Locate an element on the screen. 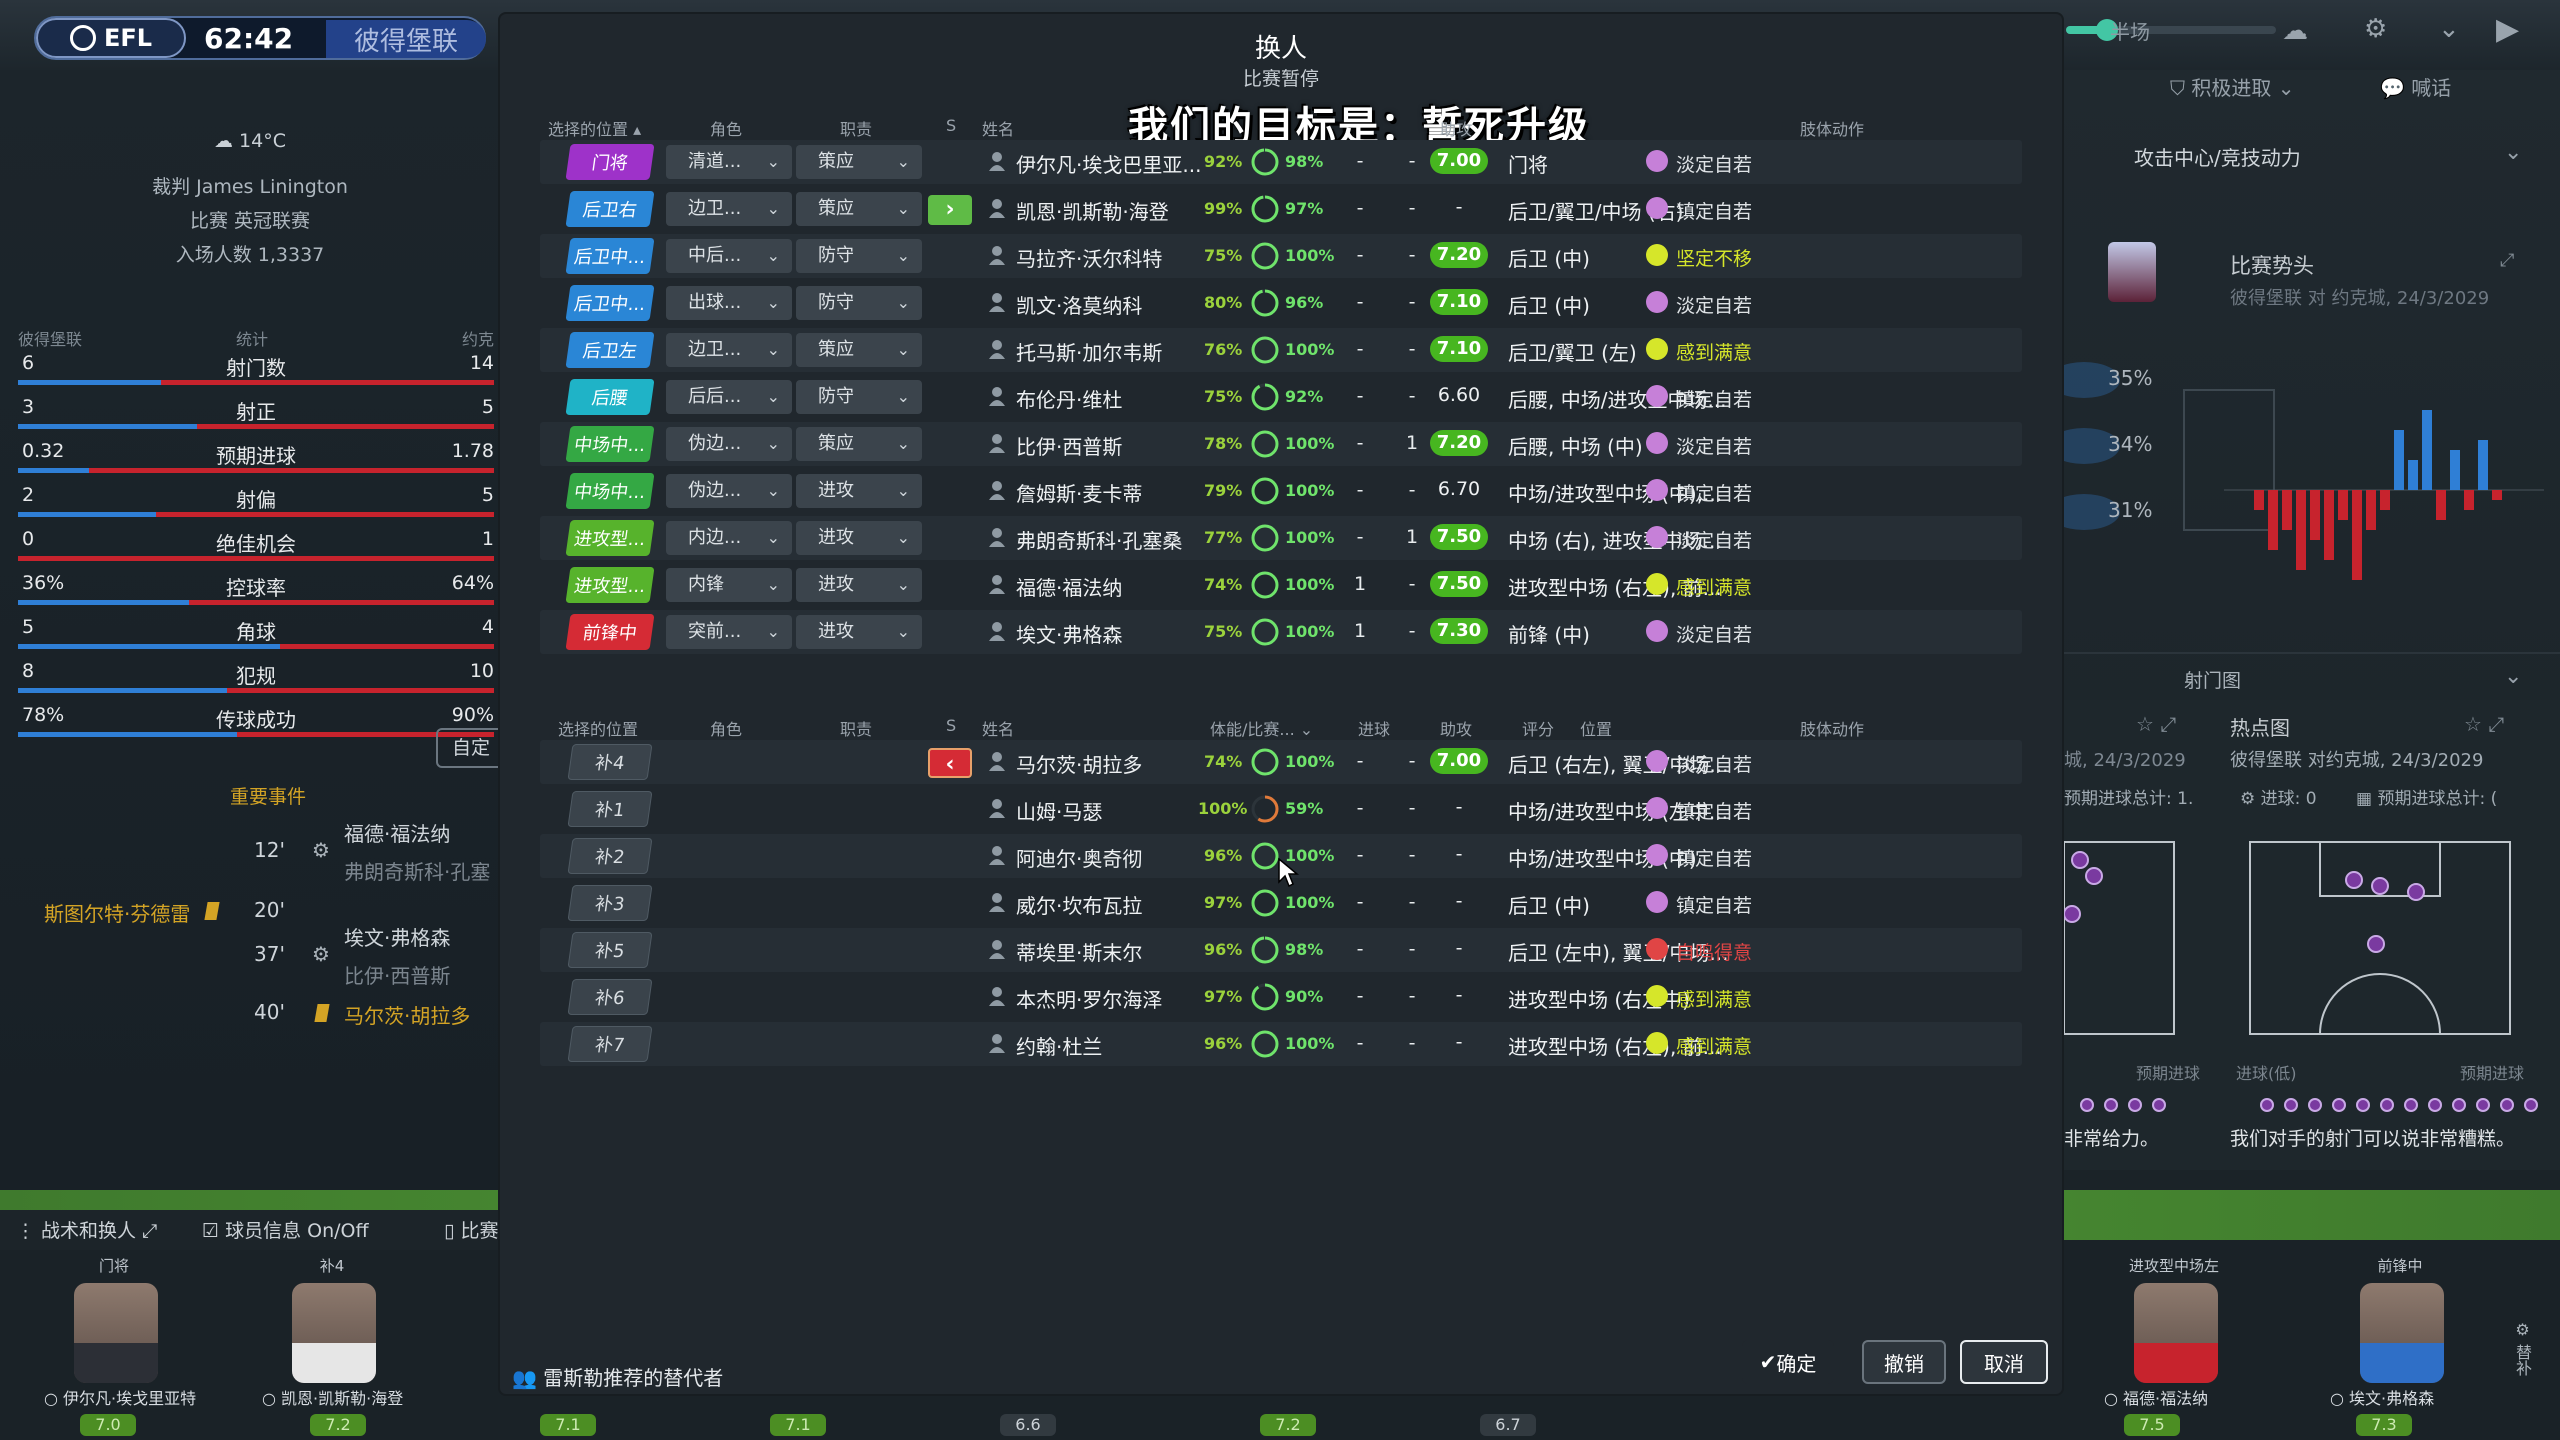 Image resolution: width=2560 pixels, height=1440 pixels. player-name: 布伦丹·维杜 is located at coordinates (1069, 398).